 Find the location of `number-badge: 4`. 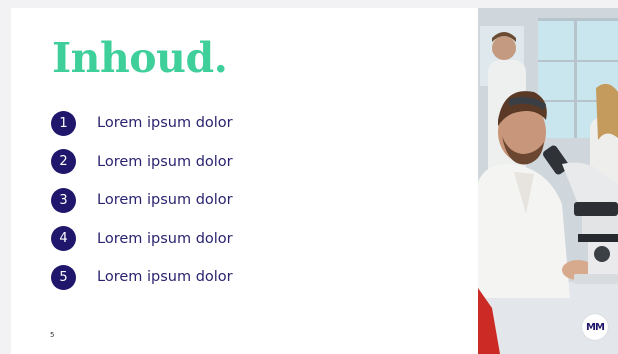

number-badge: 4 is located at coordinates (63, 239).